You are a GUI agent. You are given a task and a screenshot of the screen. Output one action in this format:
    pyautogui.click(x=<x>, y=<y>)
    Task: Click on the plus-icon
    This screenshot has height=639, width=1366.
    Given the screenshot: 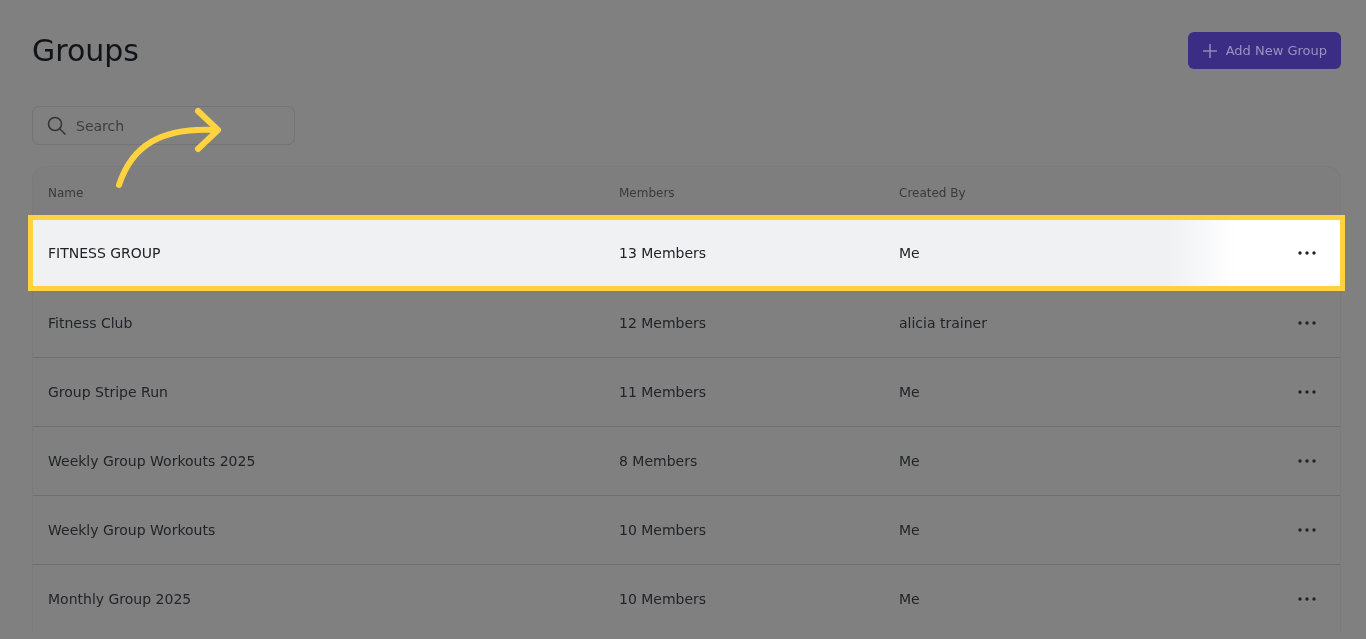 What is the action you would take?
    pyautogui.click(x=1209, y=50)
    